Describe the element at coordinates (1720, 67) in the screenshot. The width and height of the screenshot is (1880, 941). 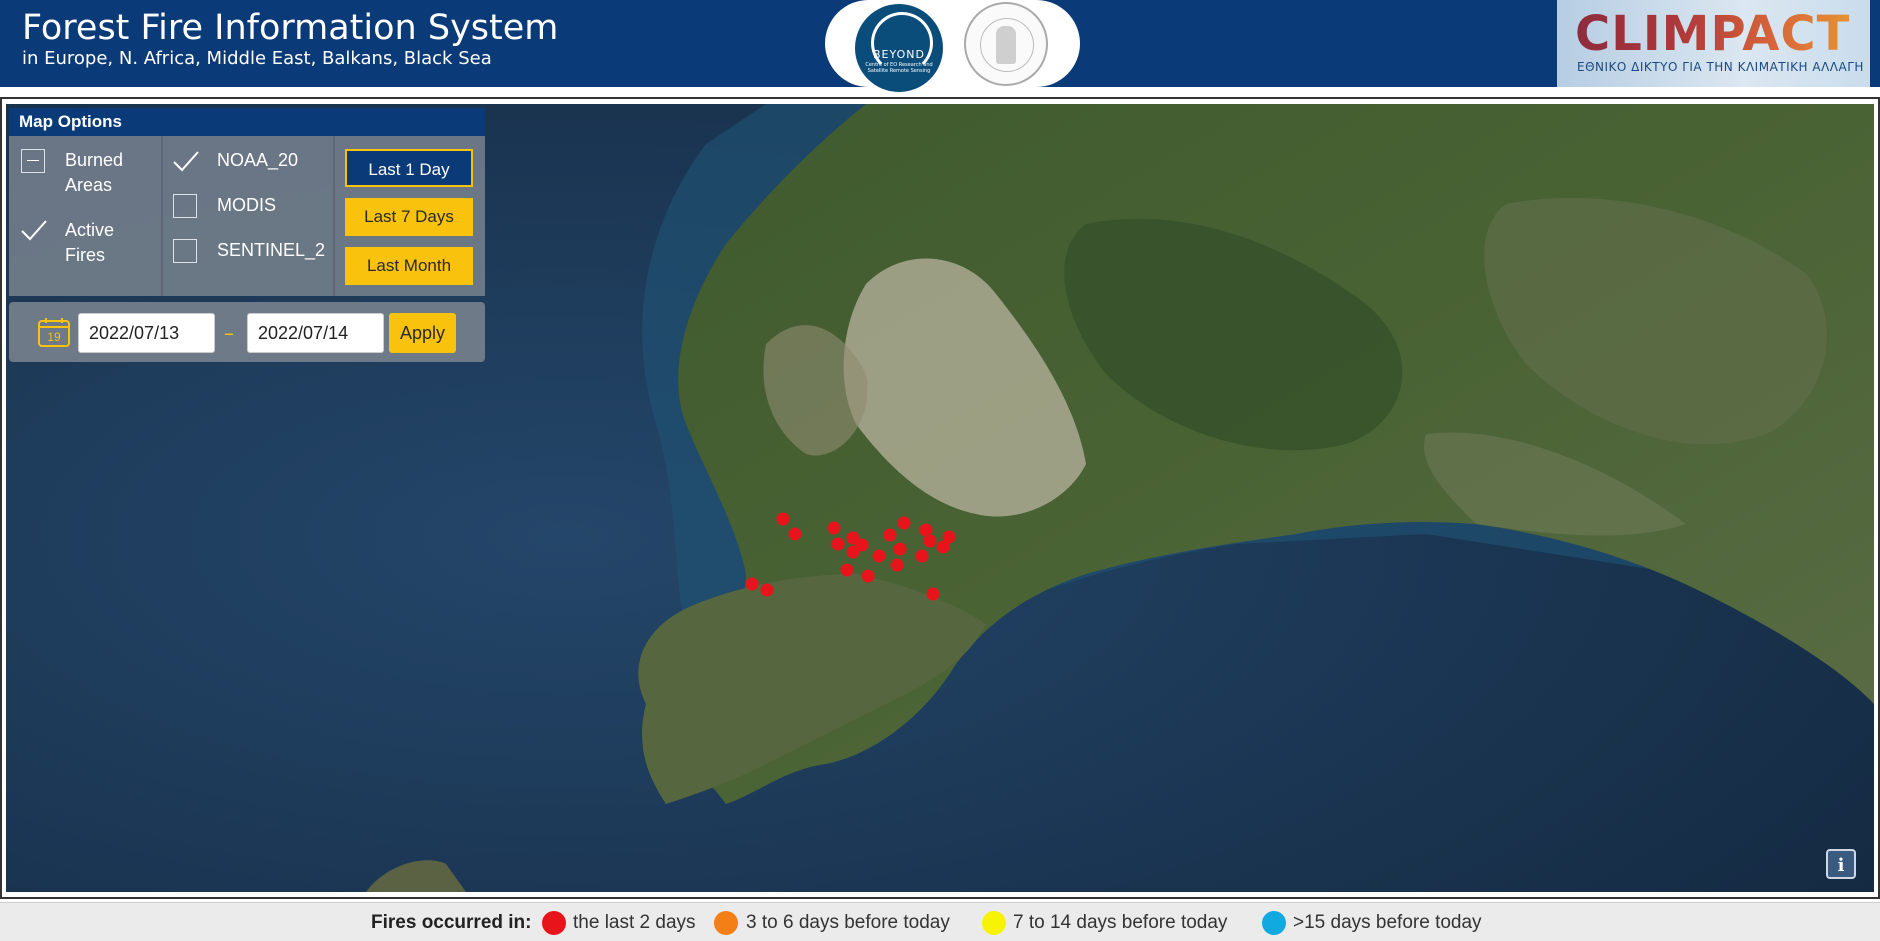
I see `climpact-logo-tagline: ΕΘΝΙΚΟ ΔΙΚΤΥΟ ΓΙΑ ΤΗΝ ΚΛΙΜΑΤΙΚΗ ΑΛΛΑΓΗ` at that location.